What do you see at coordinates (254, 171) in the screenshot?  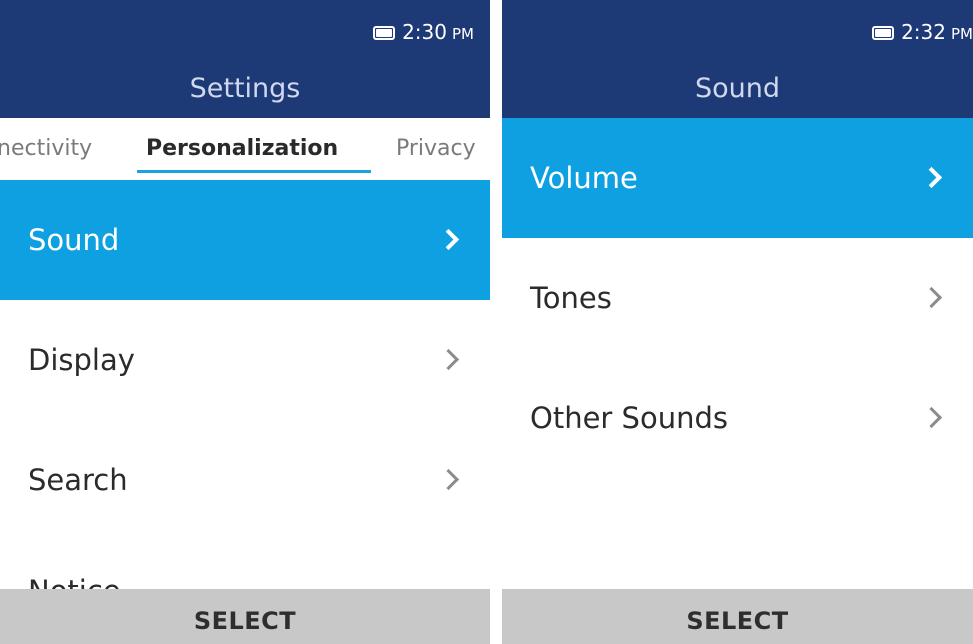 I see `active-tab-indicator` at bounding box center [254, 171].